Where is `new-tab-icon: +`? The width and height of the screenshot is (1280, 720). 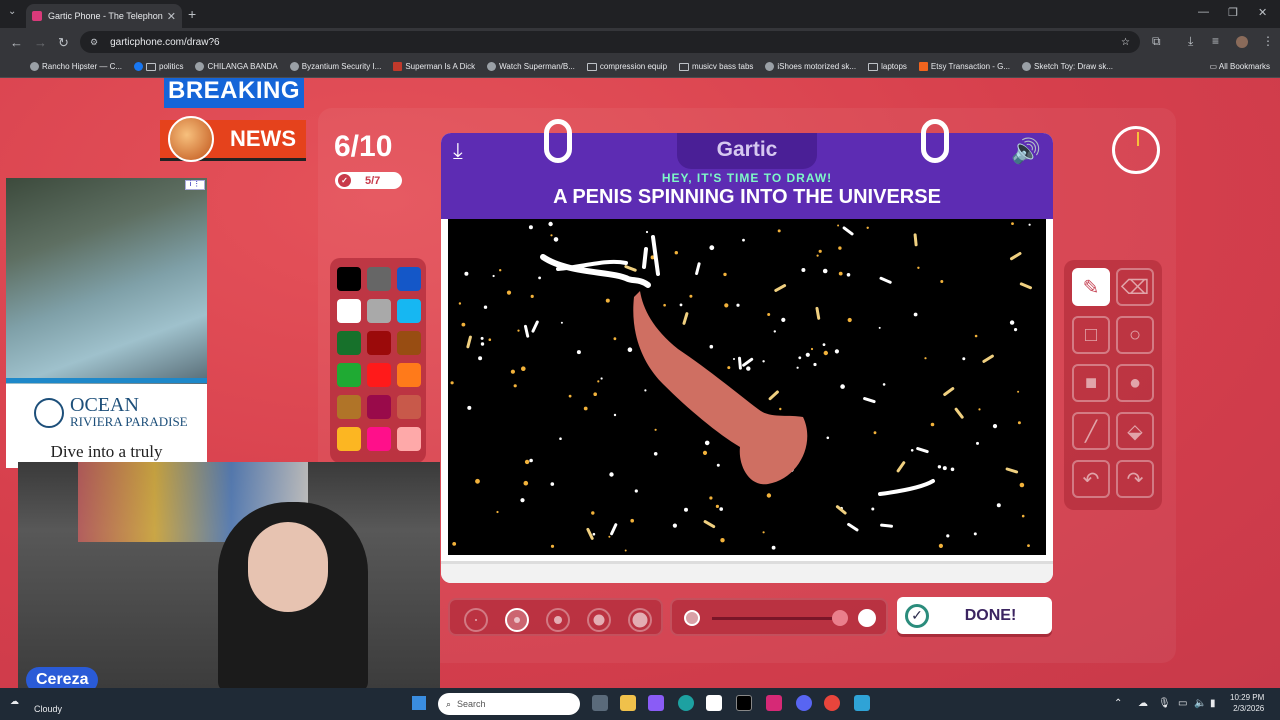 new-tab-icon: + is located at coordinates (192, 14).